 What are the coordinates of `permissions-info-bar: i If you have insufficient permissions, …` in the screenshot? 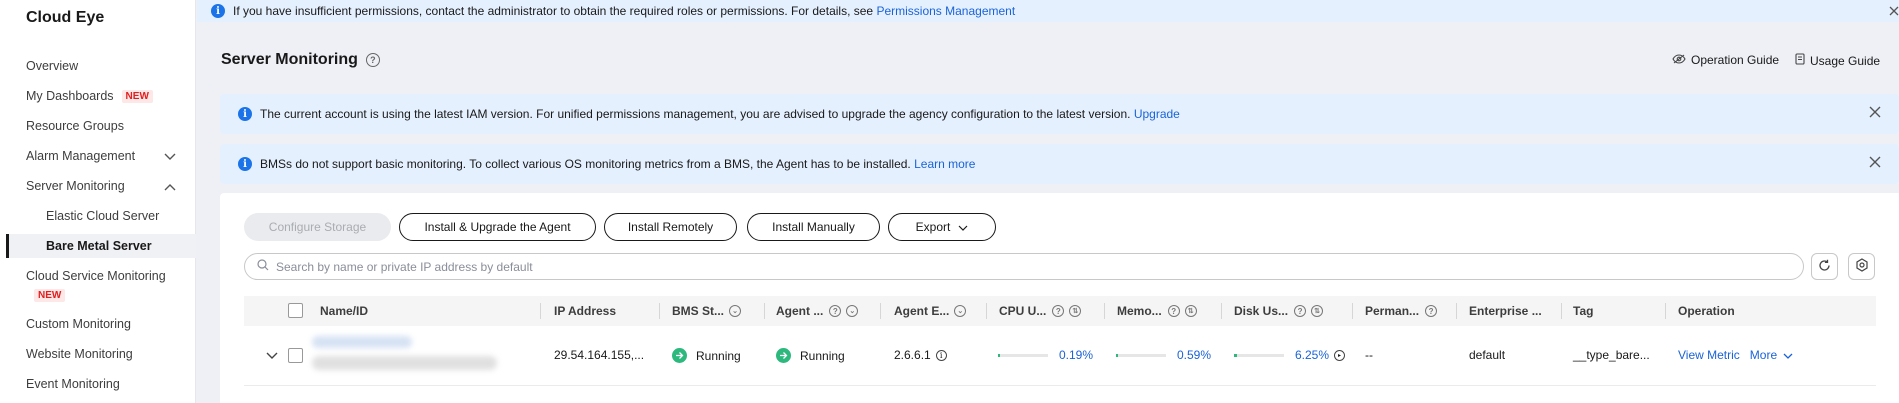 It's located at (1048, 11).